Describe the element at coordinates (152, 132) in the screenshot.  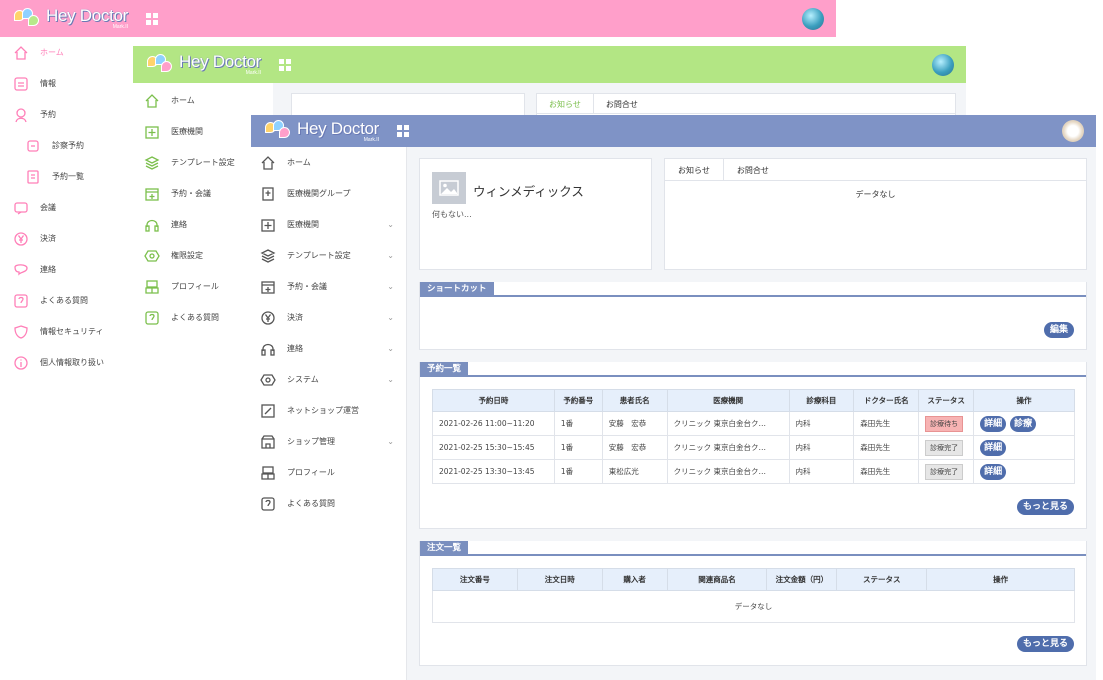
I see `hospital-icon` at that location.